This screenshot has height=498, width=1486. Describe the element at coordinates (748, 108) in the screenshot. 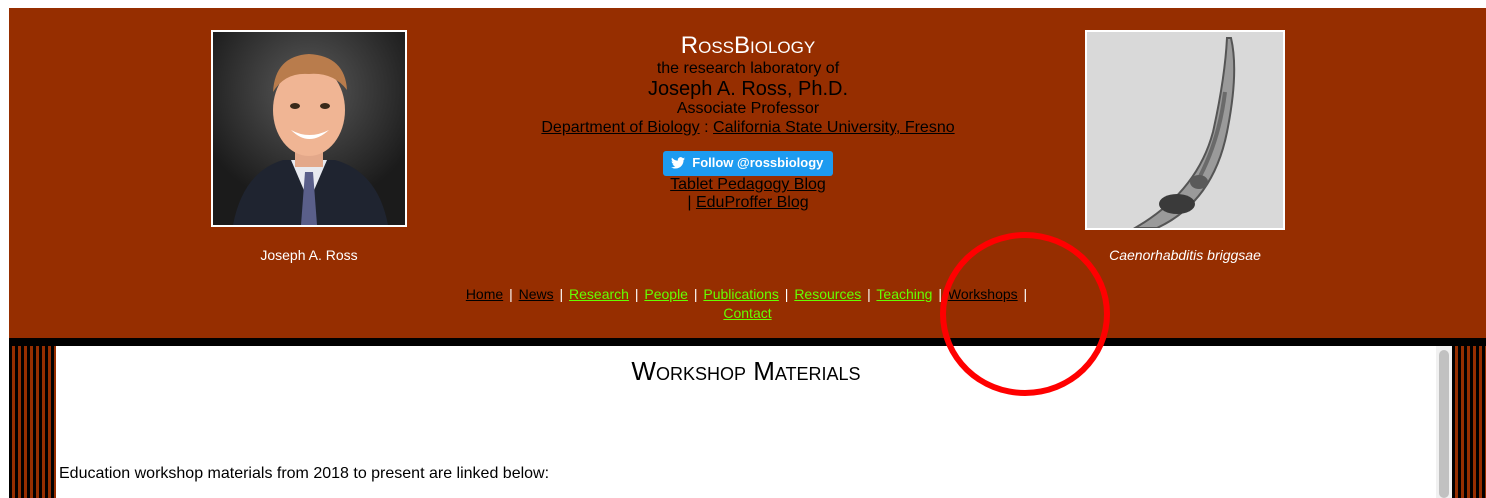

I see `pi-title: Associate Professor` at that location.